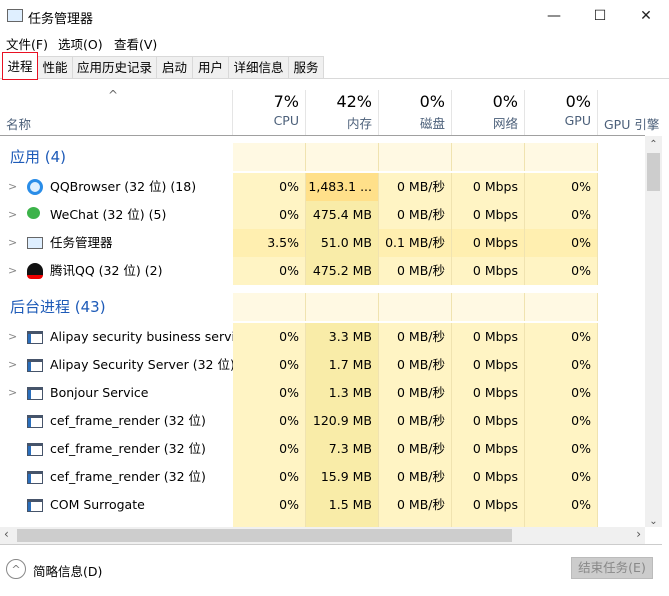 This screenshot has height=596, width=669. Describe the element at coordinates (331, 568) in the screenshot. I see `footer: ^ 简略信息(D) 结束任务(E)` at that location.